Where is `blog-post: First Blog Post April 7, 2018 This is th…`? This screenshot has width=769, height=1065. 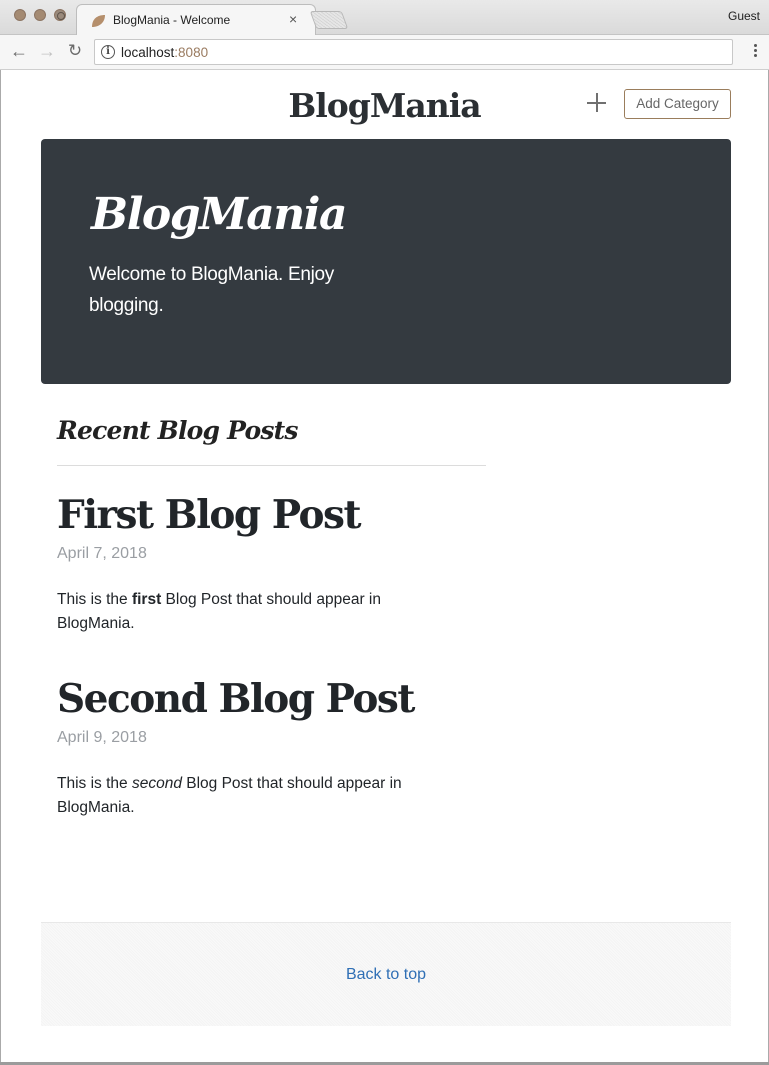 blog-post: First Blog Post April 7, 2018 This is th… is located at coordinates (277, 562).